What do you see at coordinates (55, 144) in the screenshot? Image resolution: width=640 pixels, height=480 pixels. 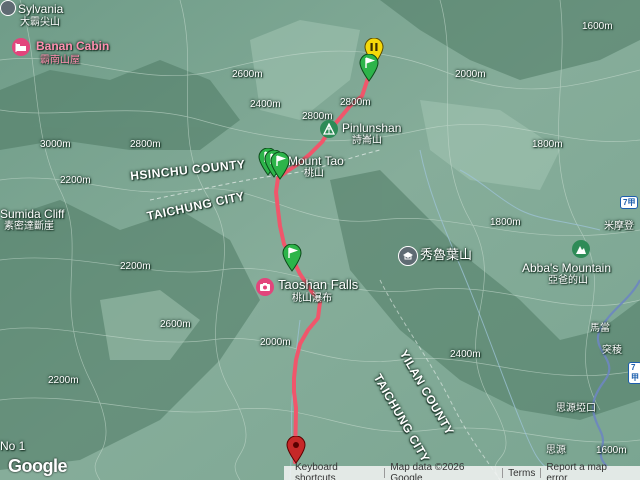 I see `contour-label: 3000m` at bounding box center [55, 144].